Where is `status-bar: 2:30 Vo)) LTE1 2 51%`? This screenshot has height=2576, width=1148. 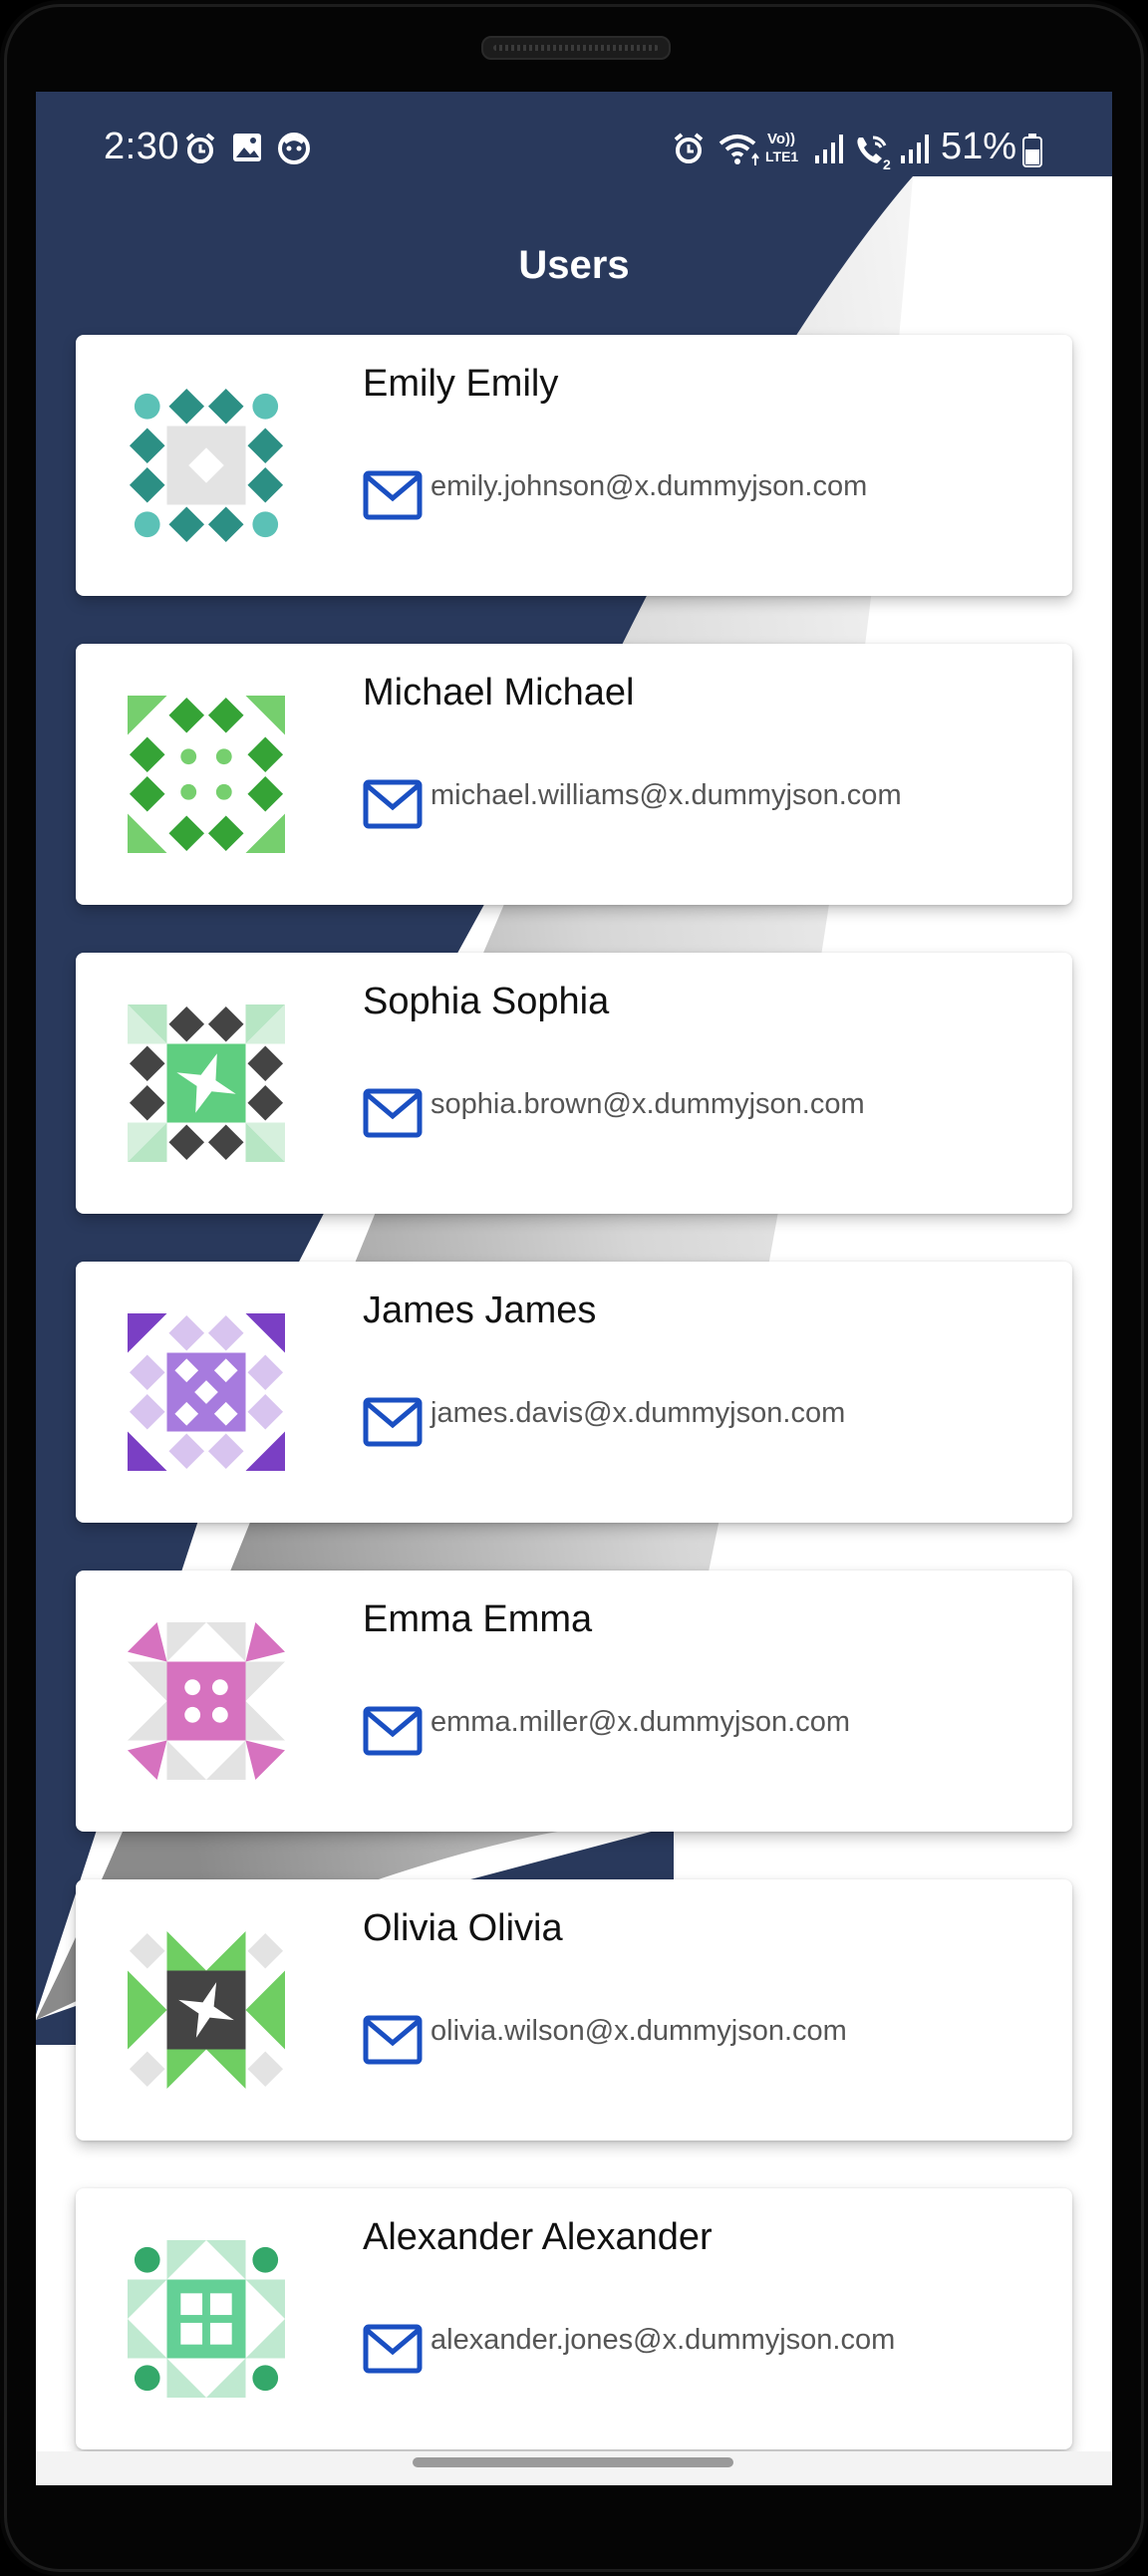 status-bar: 2:30 Vo)) LTE1 2 51% is located at coordinates (574, 151).